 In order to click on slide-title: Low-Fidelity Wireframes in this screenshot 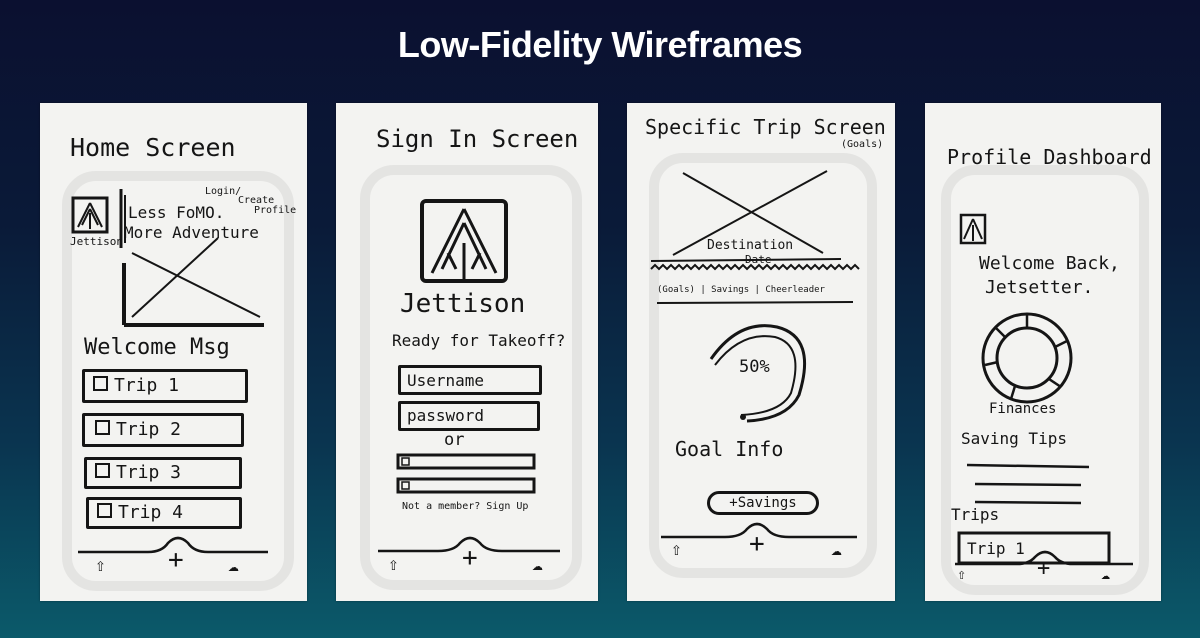, I will do `click(600, 44)`.